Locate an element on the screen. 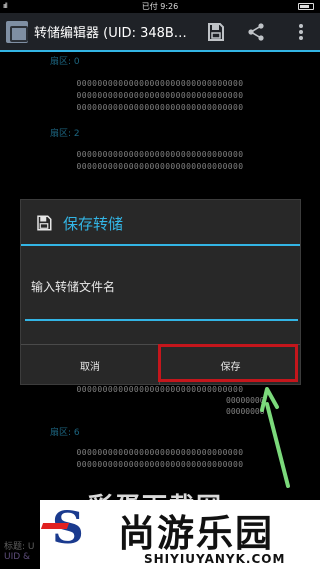 This screenshot has height=569, width=320. watermark-box: S 尚游乐园 SHIYIUYANYK.COM is located at coordinates (180, 534).